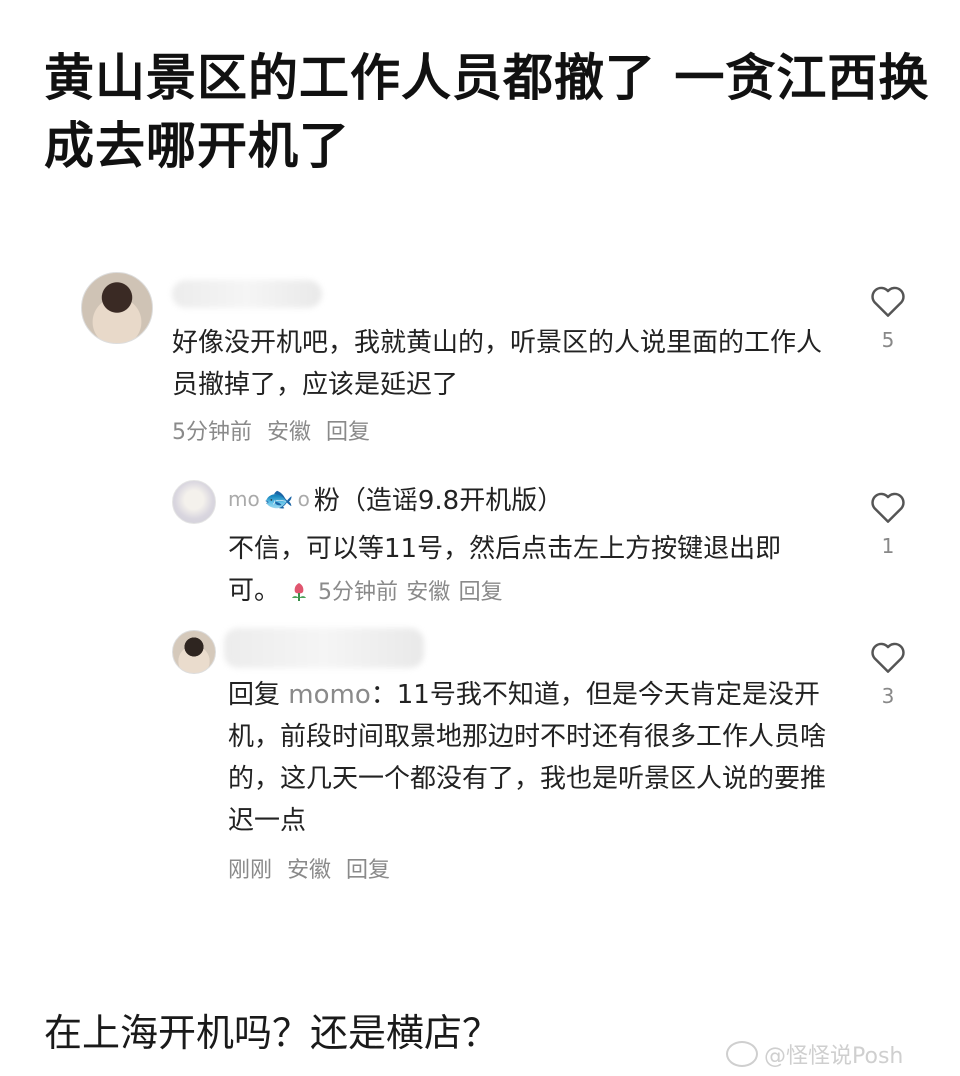 This screenshot has width=960, height=1076. What do you see at coordinates (250, 870) in the screenshot?
I see `comment-time: 刚刚` at bounding box center [250, 870].